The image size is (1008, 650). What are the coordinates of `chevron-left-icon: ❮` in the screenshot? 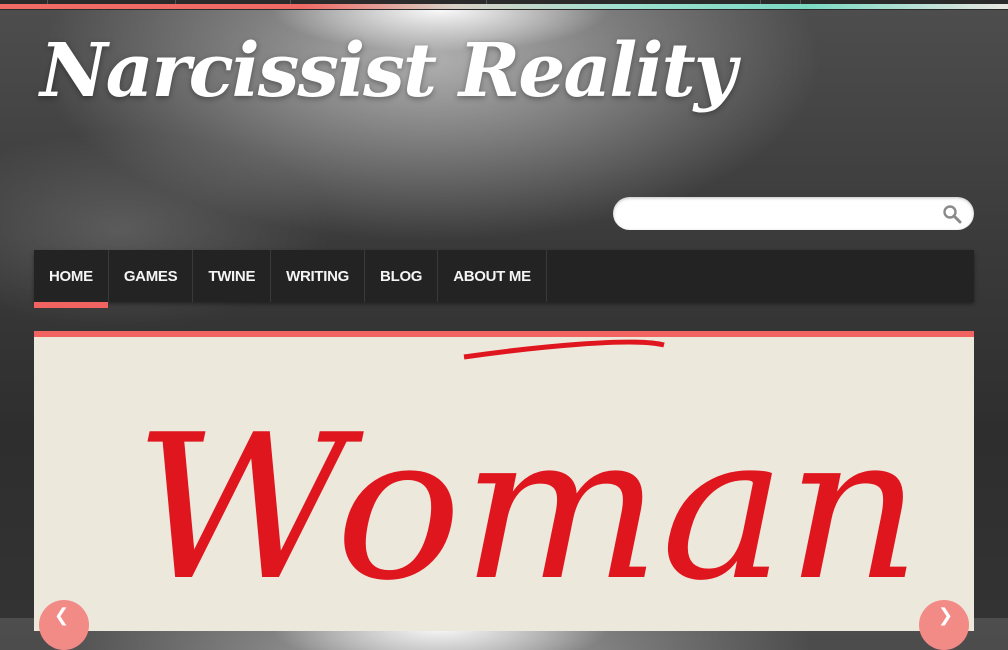 It's located at (62, 615).